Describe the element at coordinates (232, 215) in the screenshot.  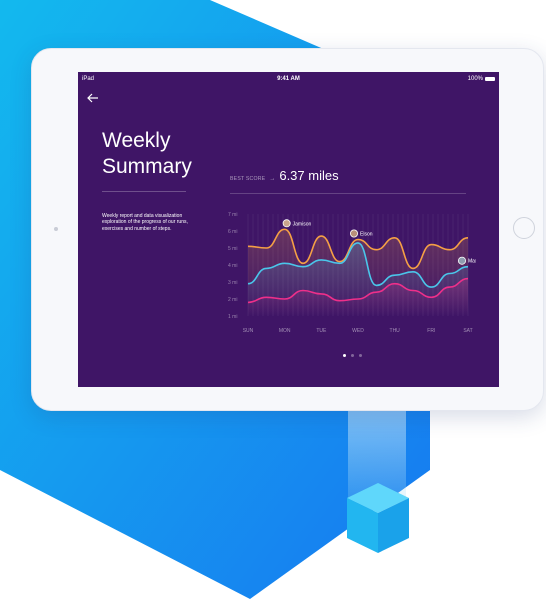
I see `y-tick-label: 7 mi` at that location.